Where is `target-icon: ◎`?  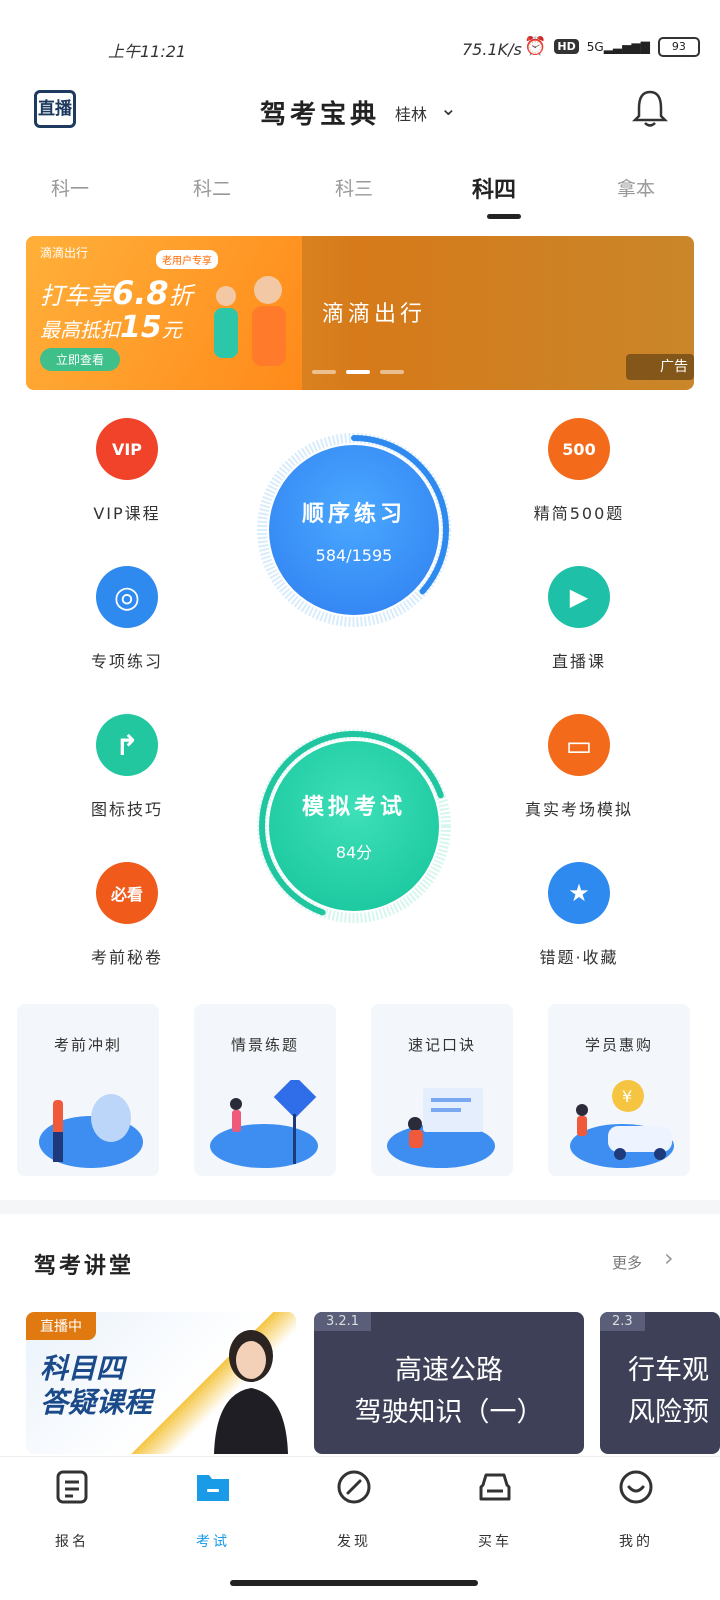
target-icon: ◎ is located at coordinates (127, 597).